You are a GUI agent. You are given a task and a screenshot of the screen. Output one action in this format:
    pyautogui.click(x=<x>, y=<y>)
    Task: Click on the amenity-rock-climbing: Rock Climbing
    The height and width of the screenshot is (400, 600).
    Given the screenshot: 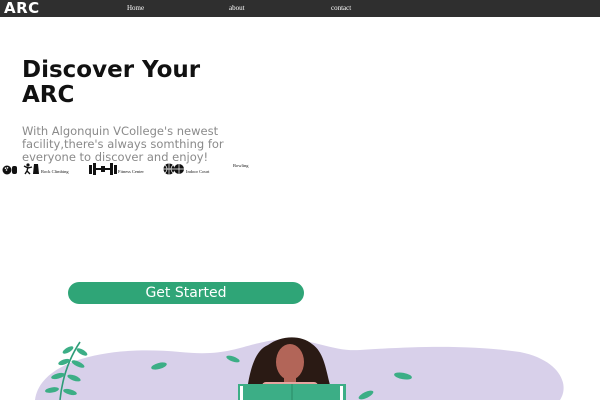 What is the action you would take?
    pyautogui.click(x=45, y=169)
    